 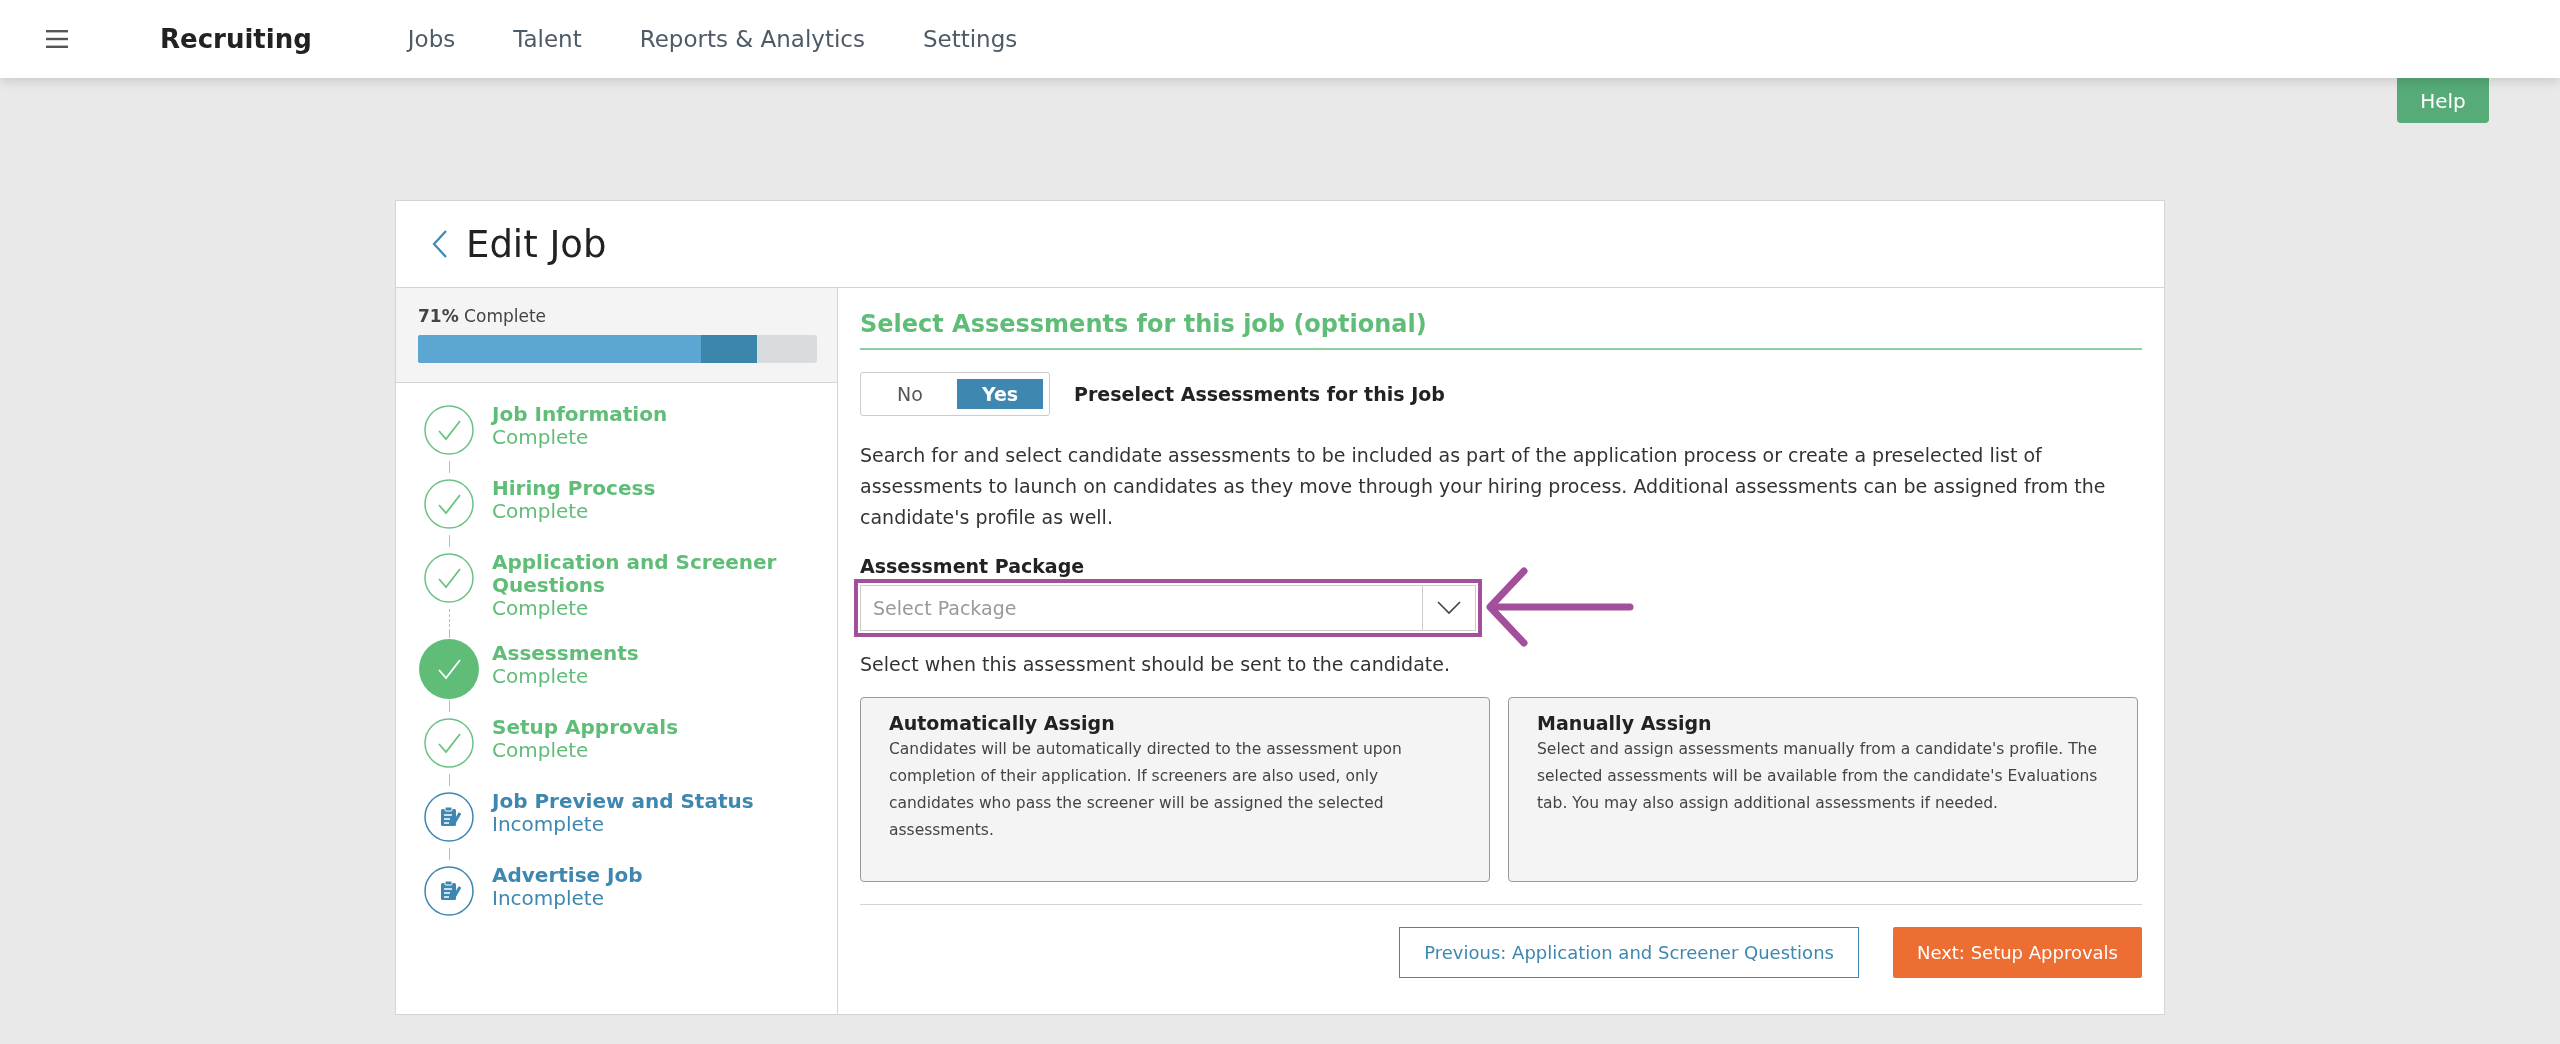 What do you see at coordinates (652, 488) in the screenshot?
I see `step-link: Hiring Process` at bounding box center [652, 488].